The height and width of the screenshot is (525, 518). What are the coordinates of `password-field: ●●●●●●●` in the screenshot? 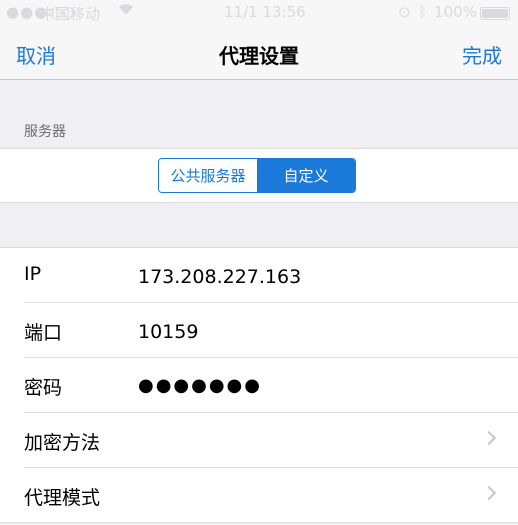 It's located at (200, 385).